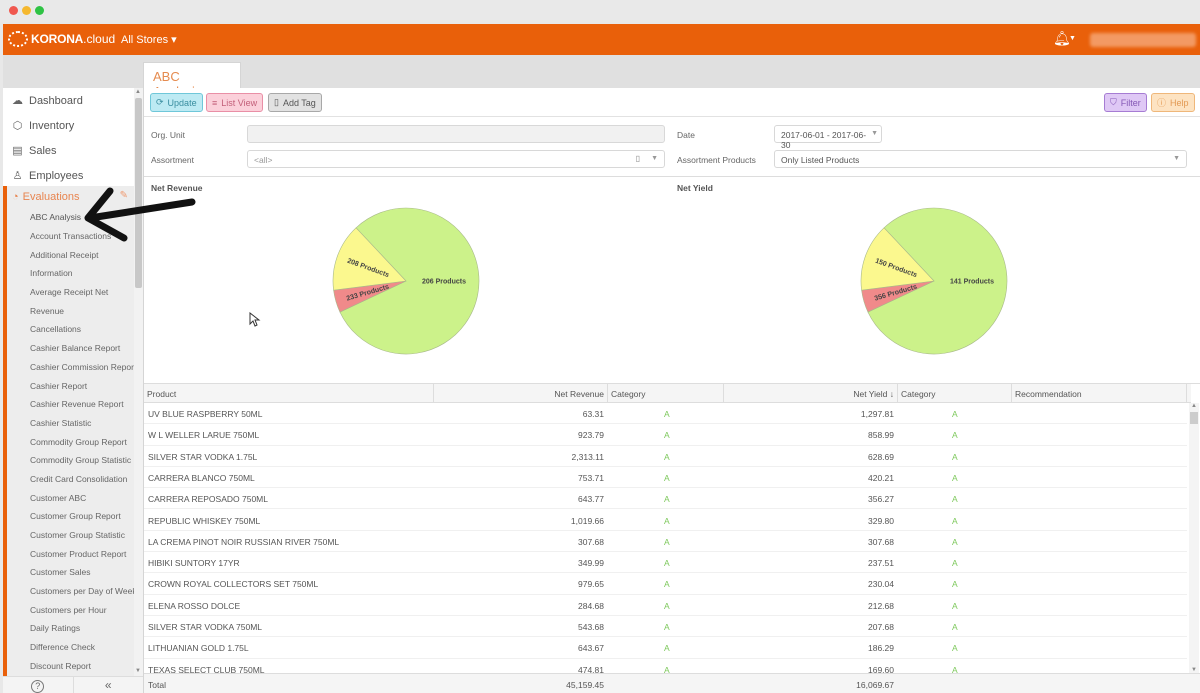 The image size is (1200, 693). What do you see at coordinates (716, 160) in the screenshot?
I see `assortment-products-label: Assortment Products` at bounding box center [716, 160].